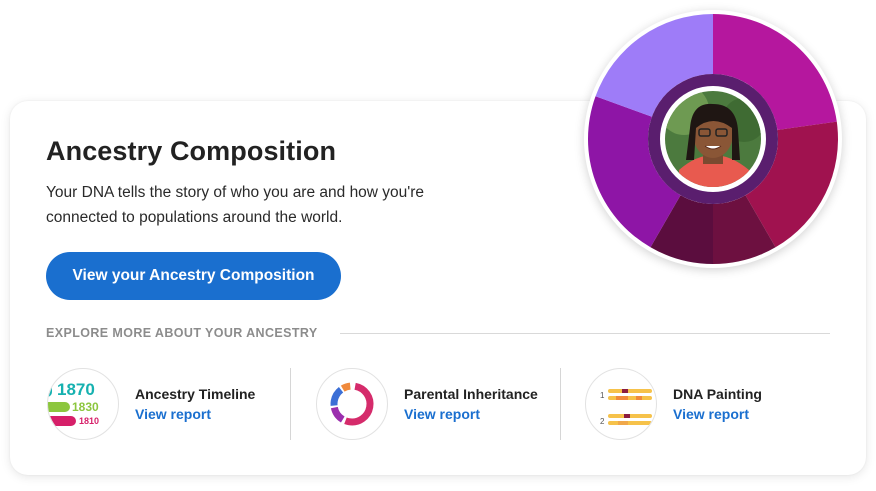  Describe the element at coordinates (700, 404) in the screenshot. I see `report-dna-painting: 1 2 DNA Painting View report` at that location.